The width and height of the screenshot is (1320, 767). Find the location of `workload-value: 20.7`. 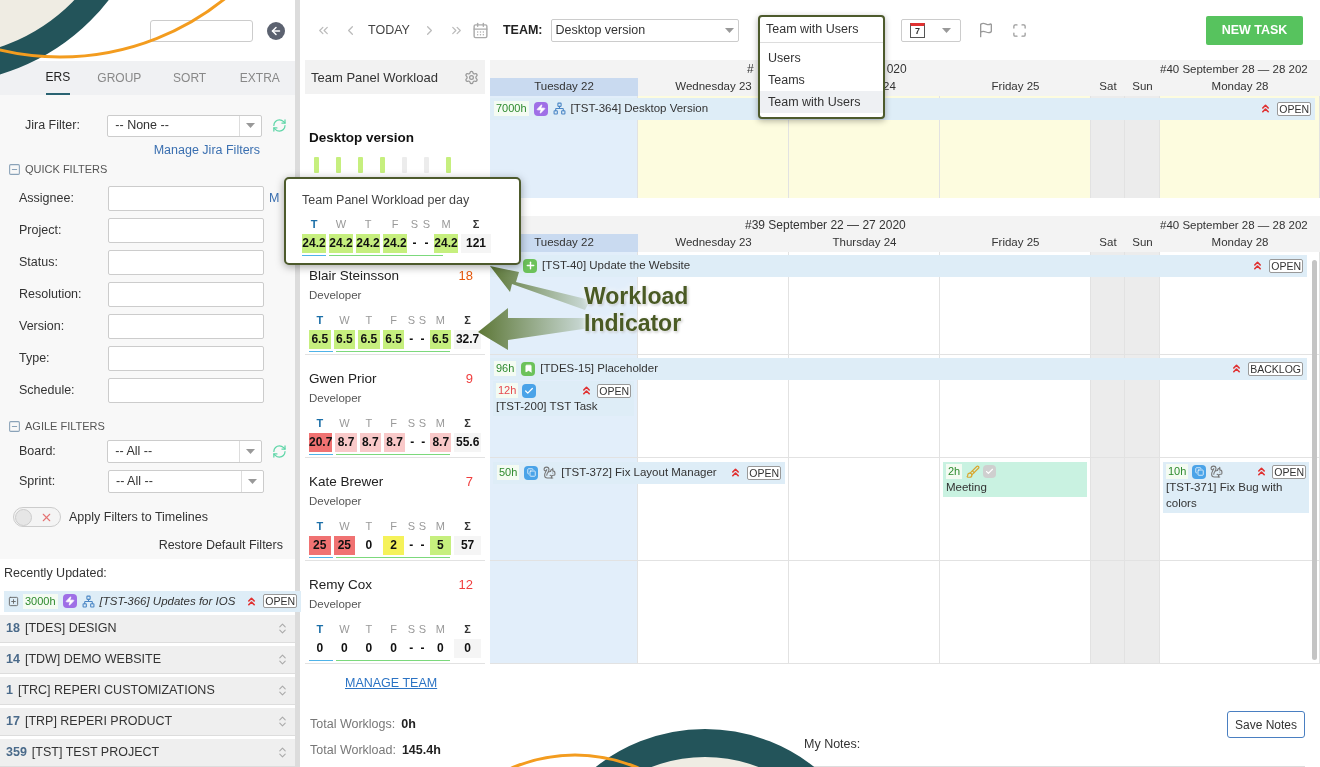

workload-value: 20.7 is located at coordinates (321, 443).